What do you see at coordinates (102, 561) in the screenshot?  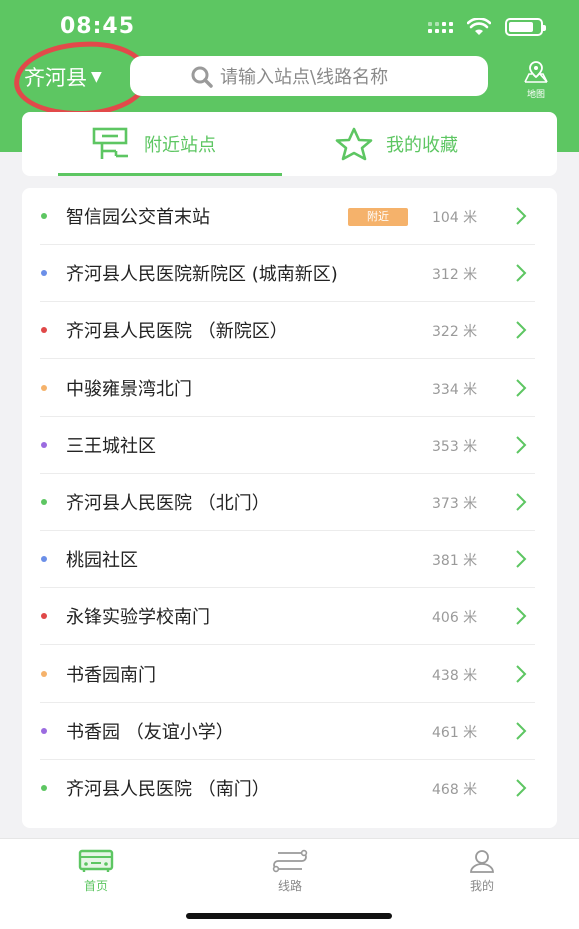 I see `station-name: 桃园社区` at bounding box center [102, 561].